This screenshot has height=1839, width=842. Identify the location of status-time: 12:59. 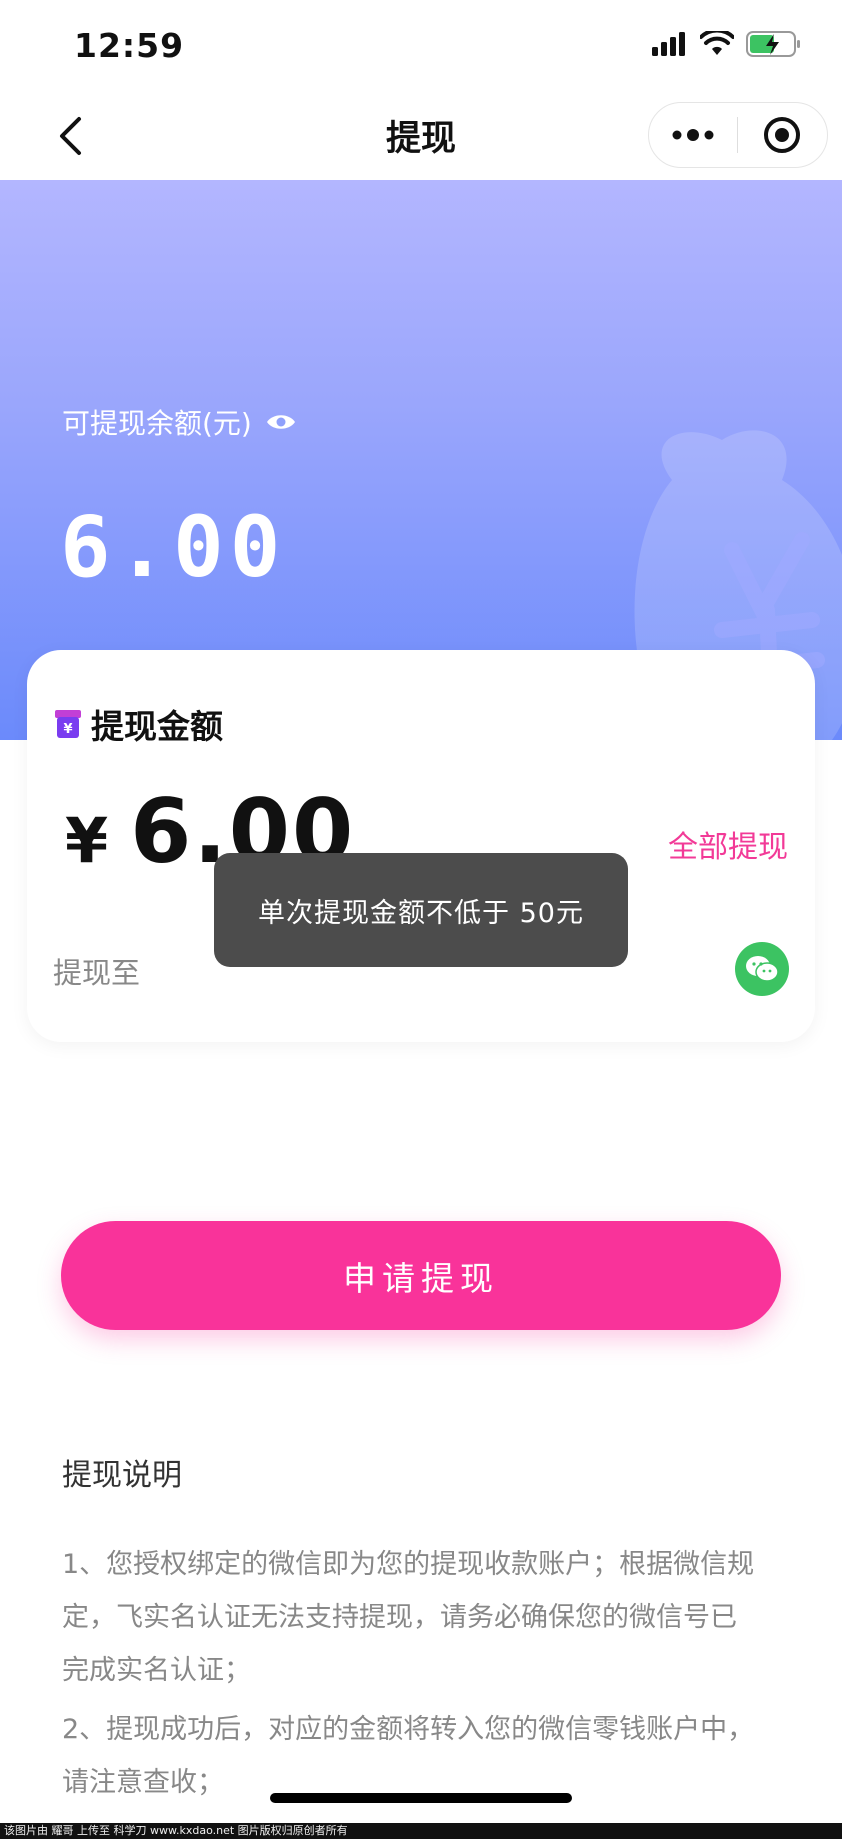
(129, 45).